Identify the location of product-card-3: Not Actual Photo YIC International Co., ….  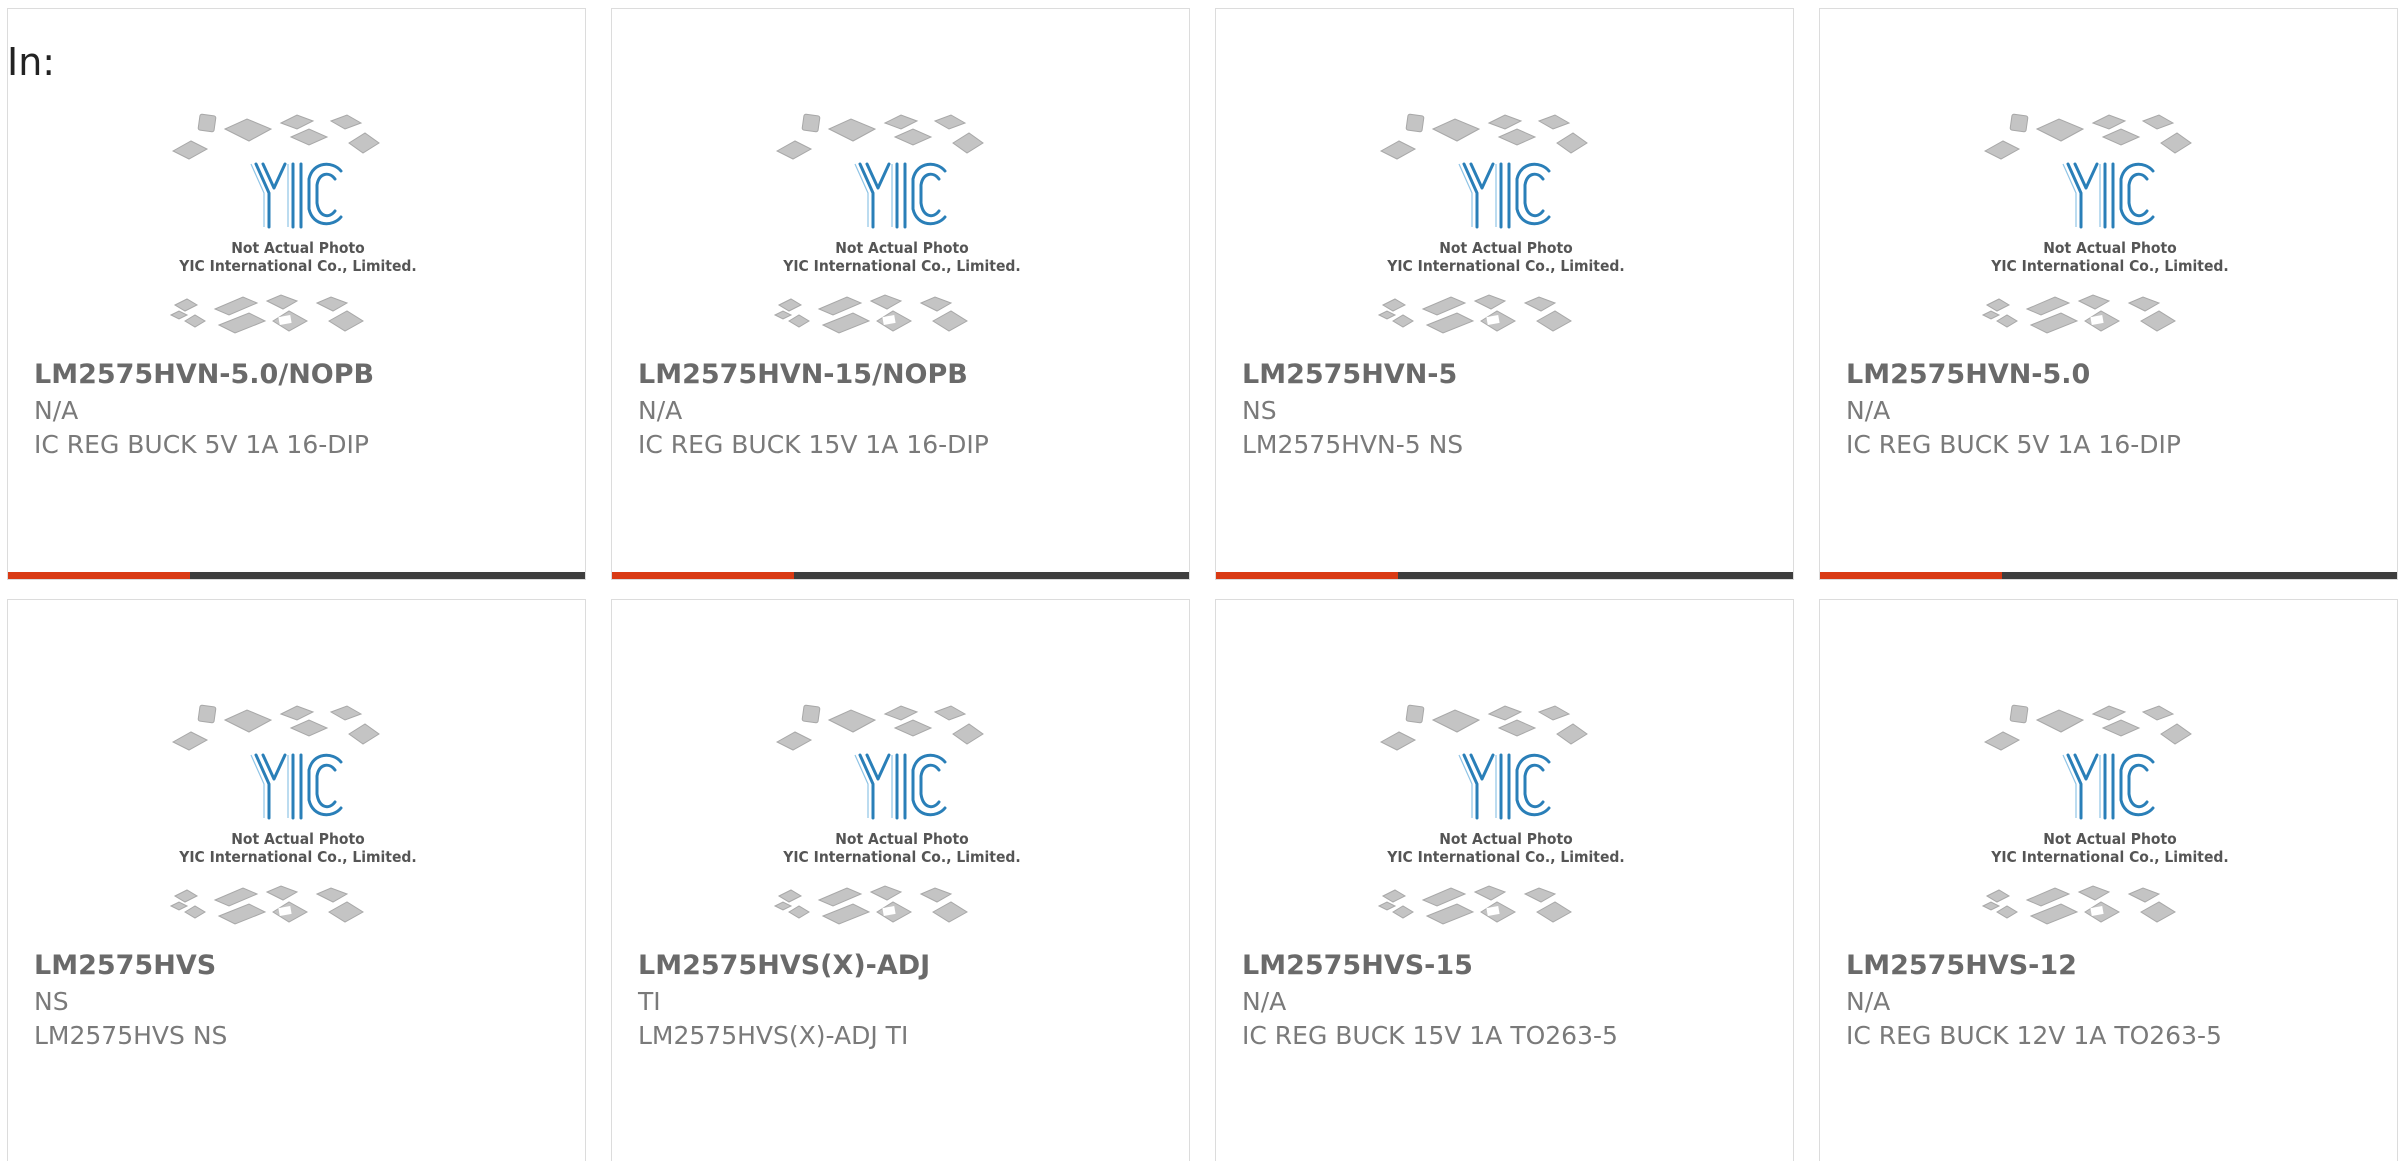
(1504, 294).